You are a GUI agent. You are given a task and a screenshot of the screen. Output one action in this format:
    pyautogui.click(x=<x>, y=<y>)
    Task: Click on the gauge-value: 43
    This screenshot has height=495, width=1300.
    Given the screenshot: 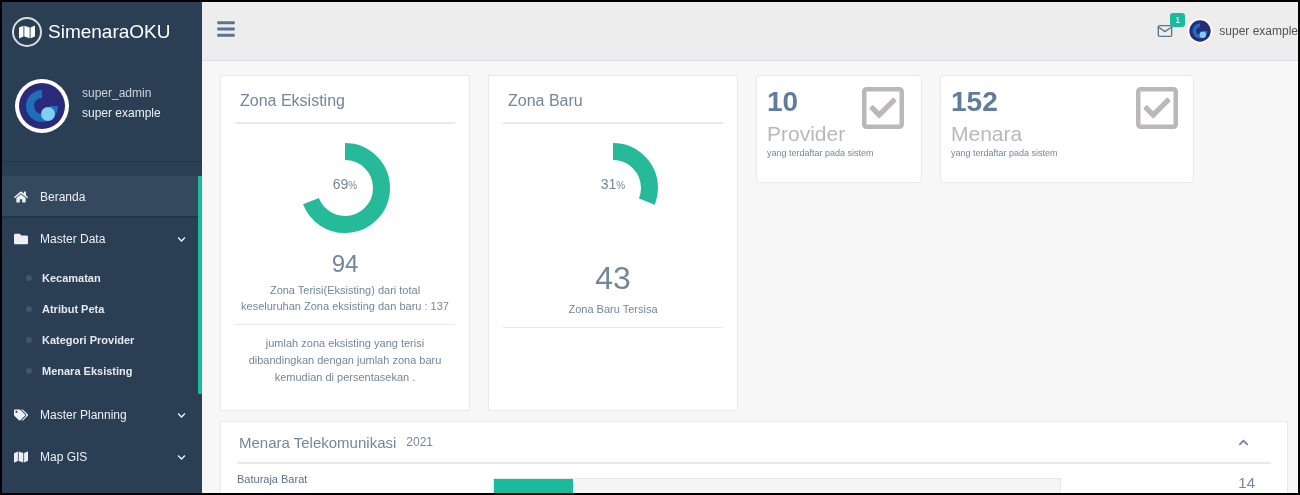 What is the action you would take?
    pyautogui.click(x=613, y=278)
    